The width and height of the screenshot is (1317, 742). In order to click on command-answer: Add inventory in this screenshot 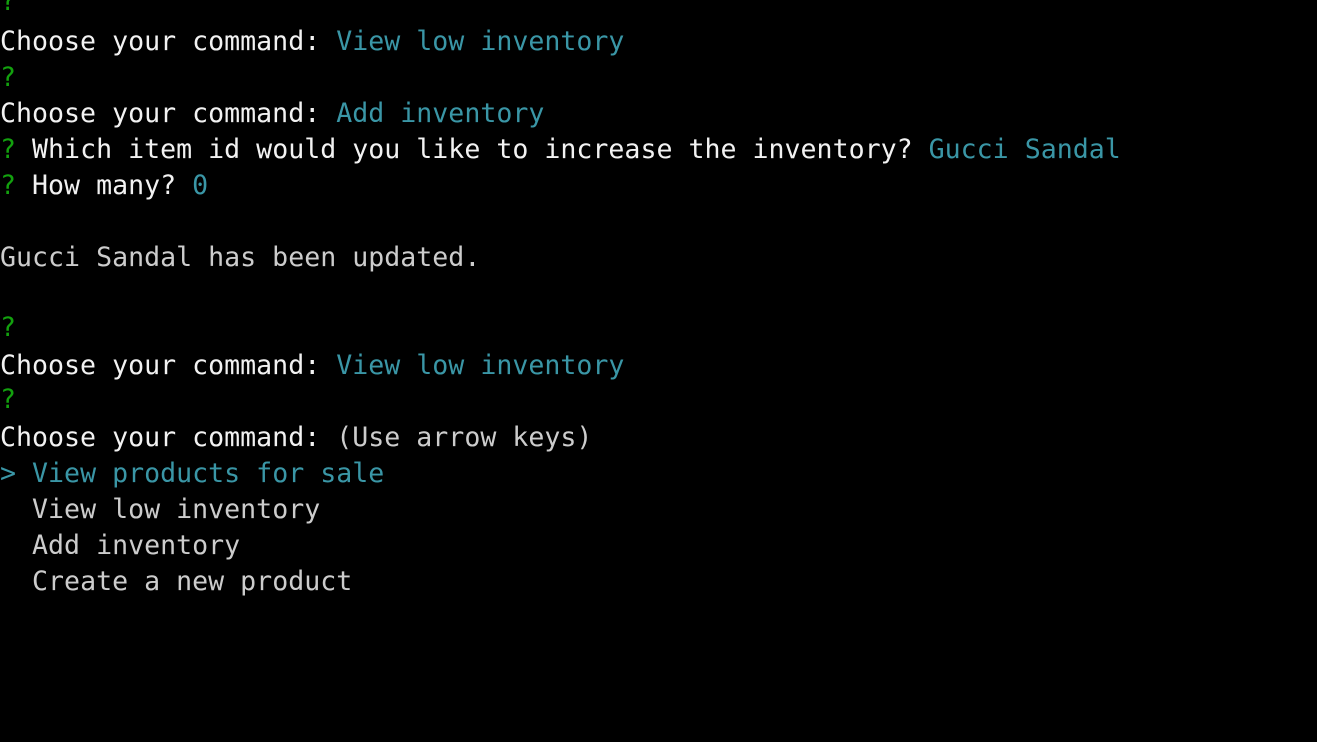, I will do `click(440, 113)`.